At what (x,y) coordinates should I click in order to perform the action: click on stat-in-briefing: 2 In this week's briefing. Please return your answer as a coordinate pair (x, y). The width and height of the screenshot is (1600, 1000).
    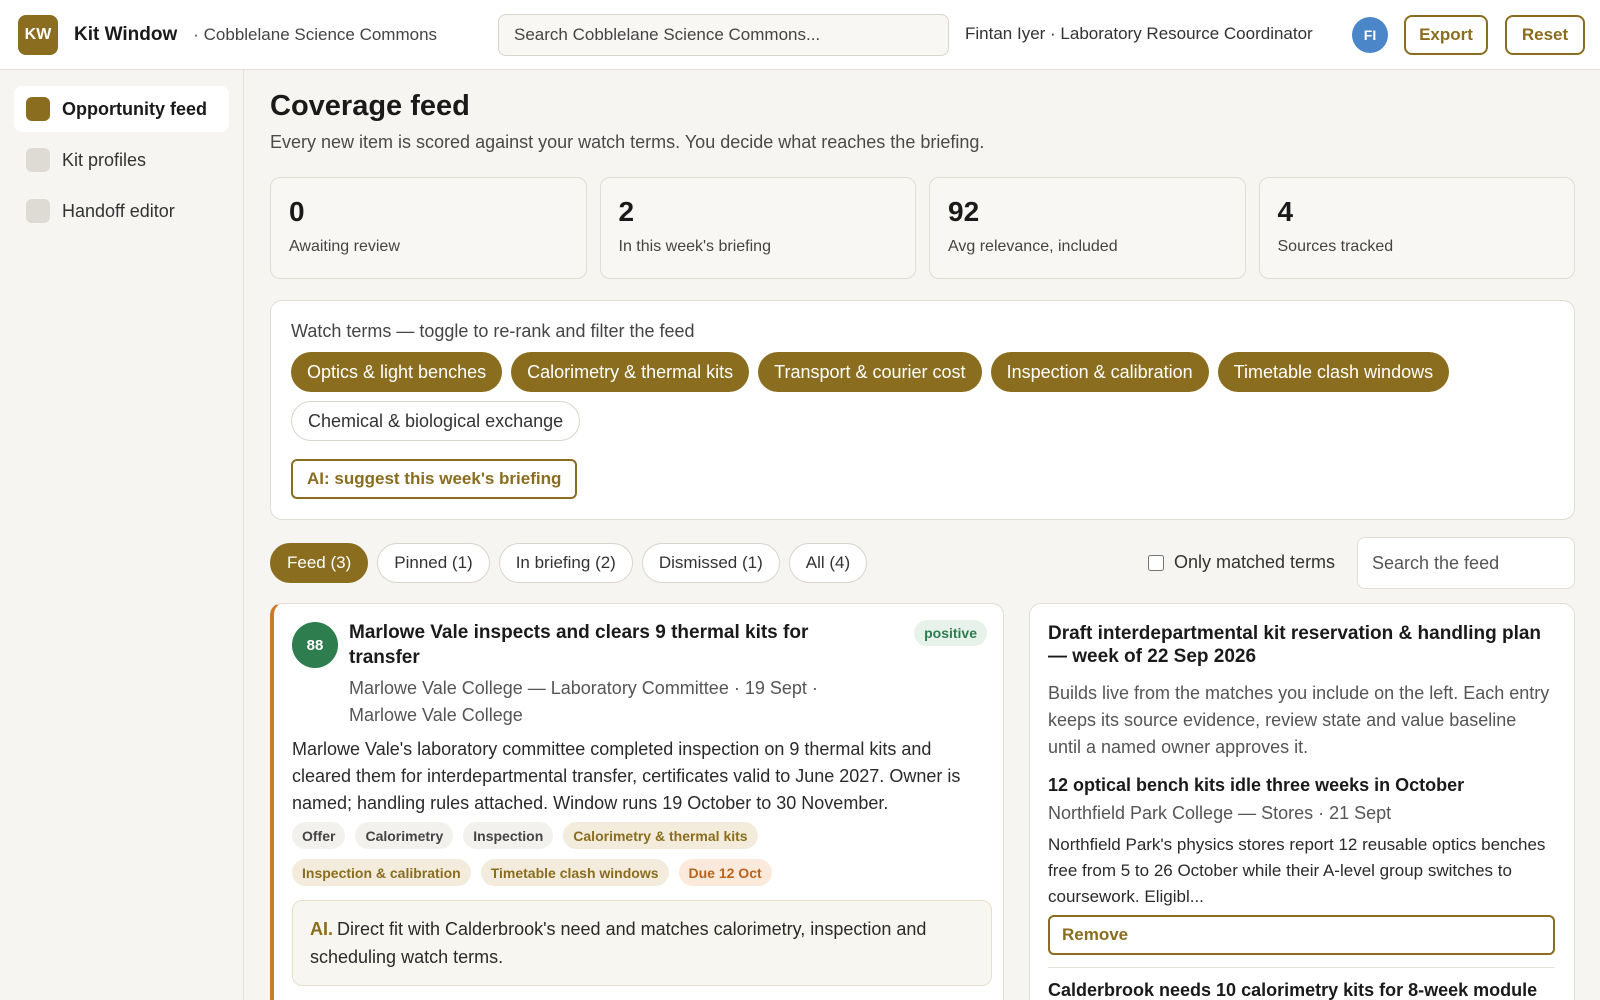
    Looking at the image, I should click on (757, 228).